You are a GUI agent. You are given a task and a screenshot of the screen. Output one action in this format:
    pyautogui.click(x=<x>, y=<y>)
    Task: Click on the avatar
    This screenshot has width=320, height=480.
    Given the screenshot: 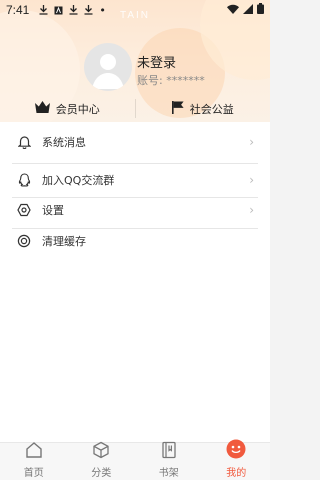 What is the action you would take?
    pyautogui.click(x=108, y=67)
    